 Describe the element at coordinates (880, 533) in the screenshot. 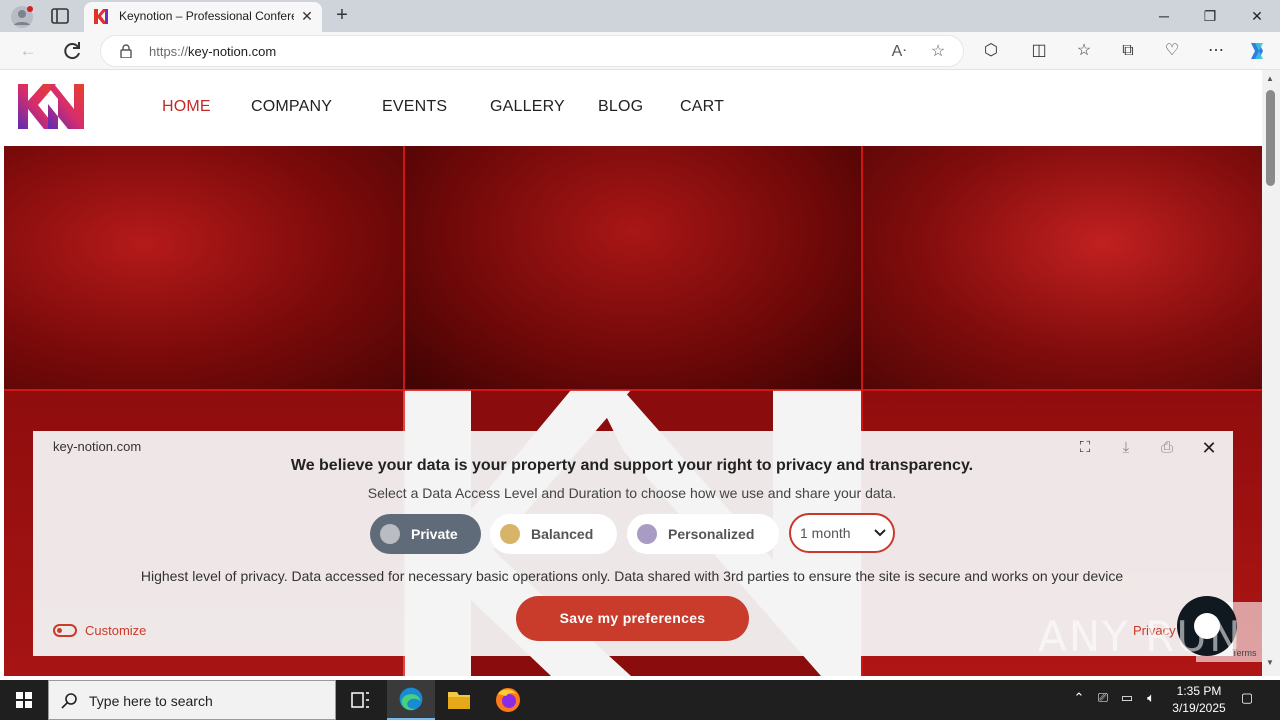

I see `chevron-down-icon` at that location.